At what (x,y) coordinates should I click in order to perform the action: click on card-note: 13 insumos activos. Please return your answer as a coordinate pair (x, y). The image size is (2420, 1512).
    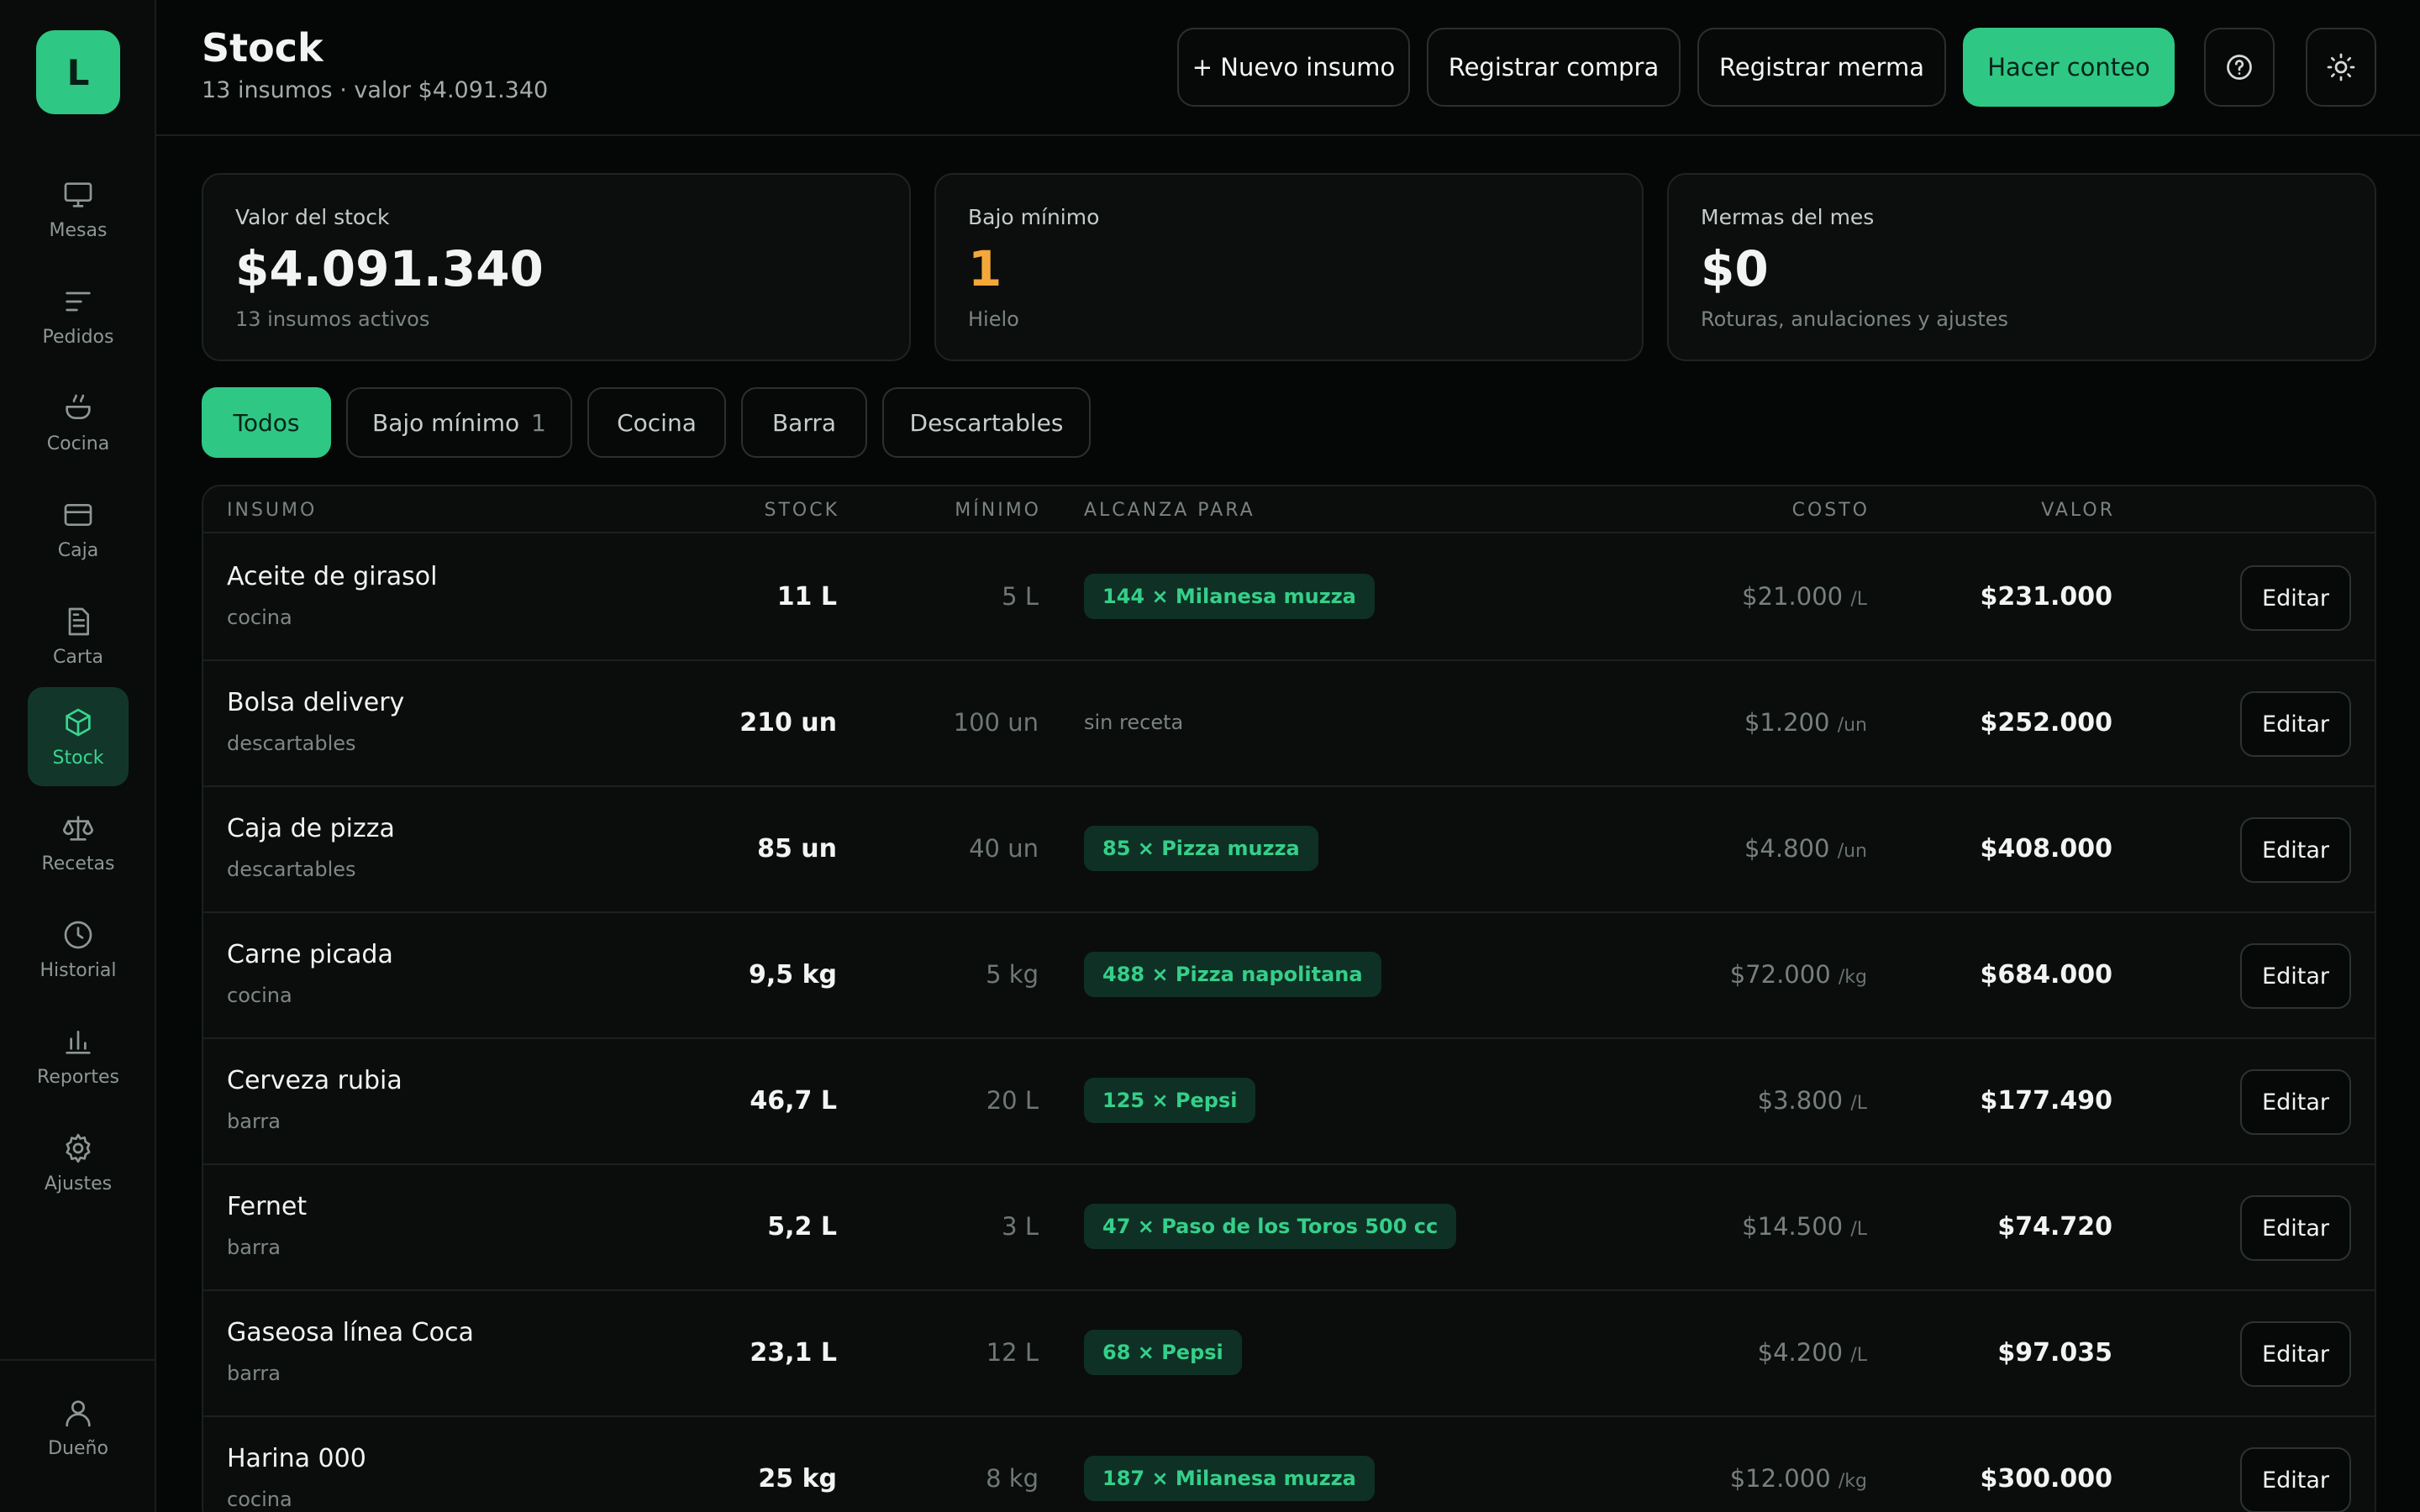
    Looking at the image, I should click on (332, 319).